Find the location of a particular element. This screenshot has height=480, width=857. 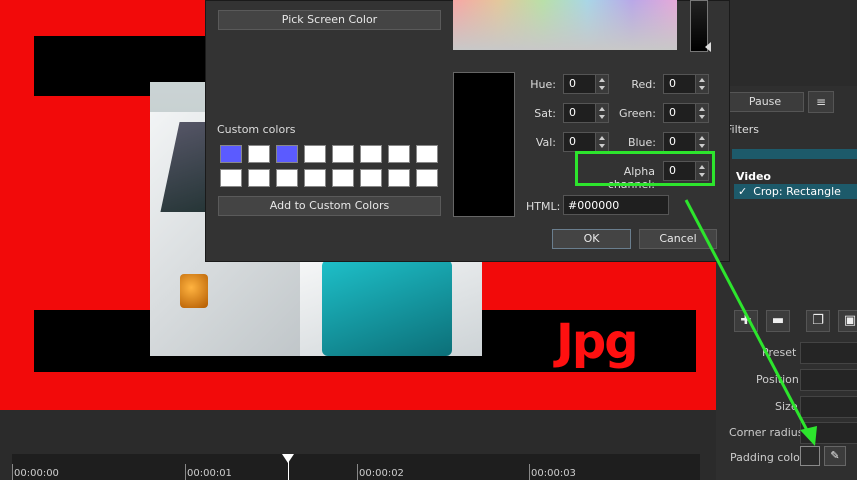

arrow-head-icon is located at coordinates (808, 436).